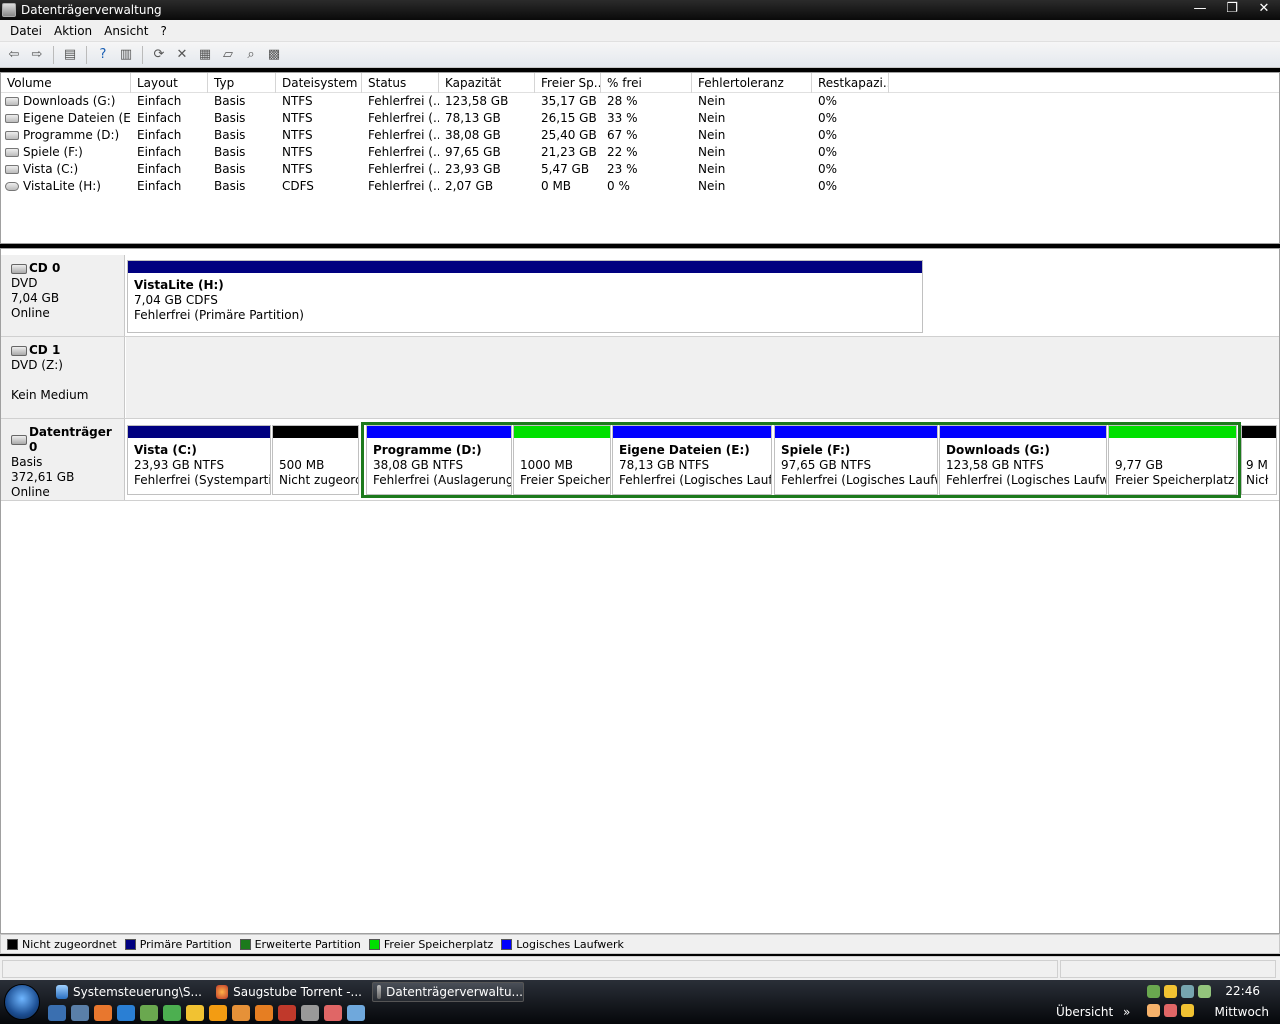 The height and width of the screenshot is (1024, 1280). What do you see at coordinates (1242, 991) in the screenshot?
I see `clock-time: 22:46` at bounding box center [1242, 991].